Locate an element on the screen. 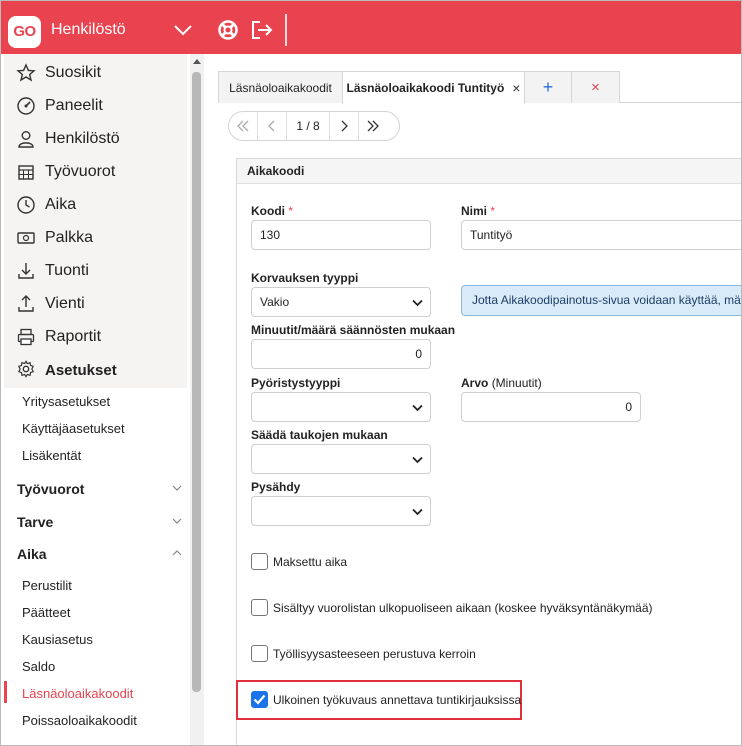  app-title: Henkilöstö is located at coordinates (88, 30).